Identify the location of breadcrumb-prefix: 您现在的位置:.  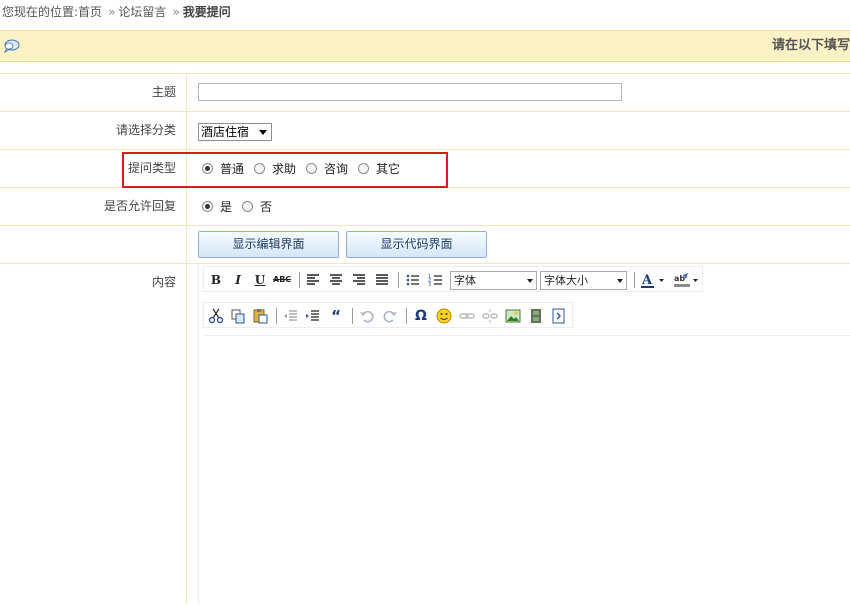
(40, 12).